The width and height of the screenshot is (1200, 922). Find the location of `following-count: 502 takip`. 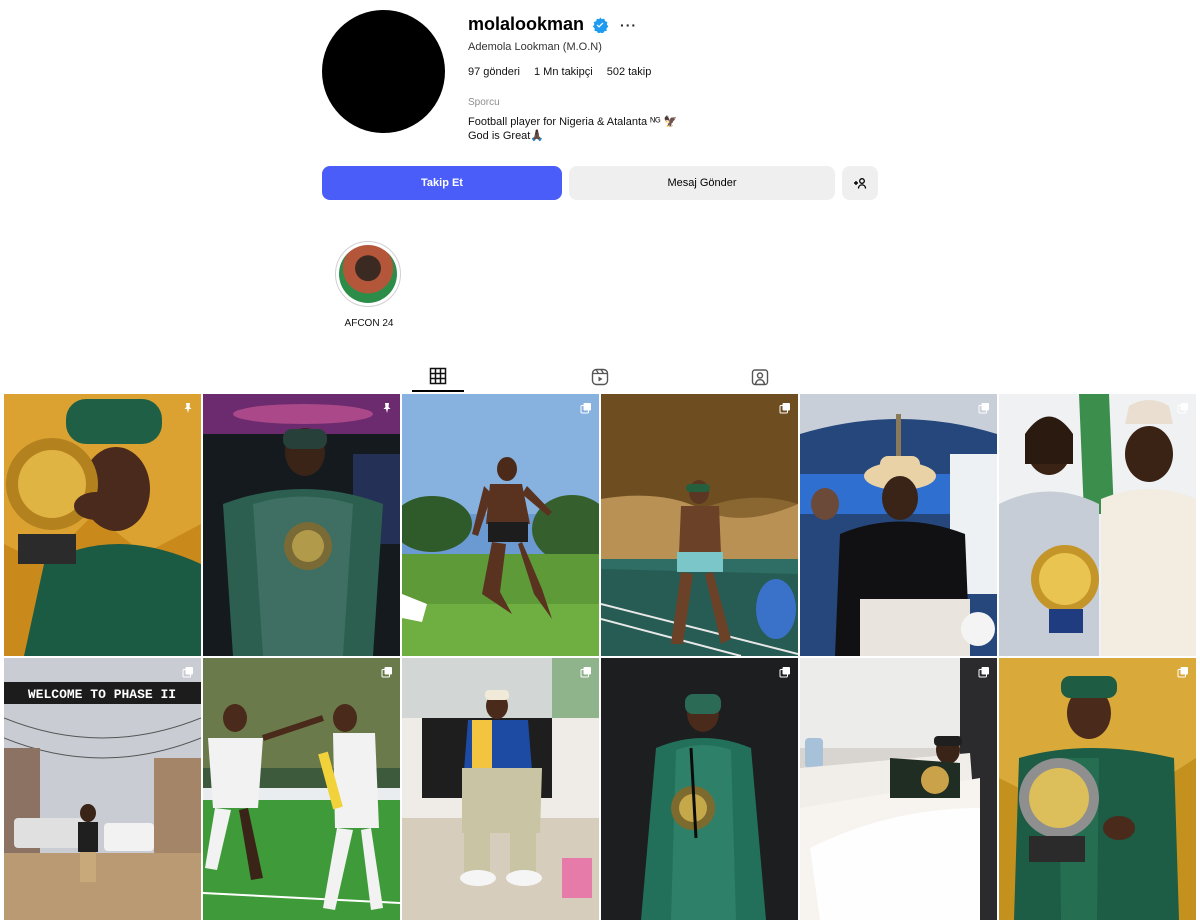

following-count: 502 takip is located at coordinates (629, 72).